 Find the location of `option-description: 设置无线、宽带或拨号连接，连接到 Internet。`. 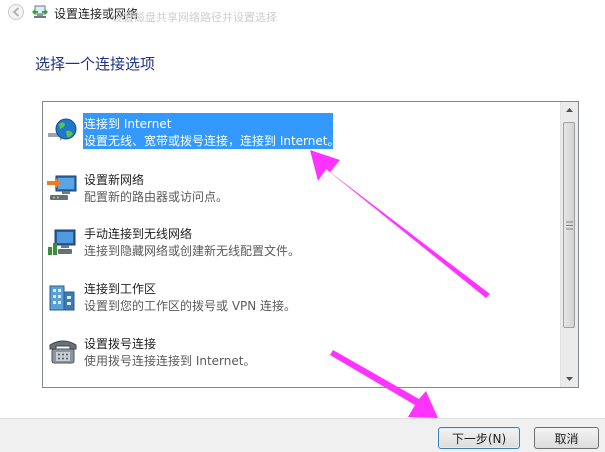

option-description: 设置无线、宽带或拨号连接，连接到 Internet。 is located at coordinates (212, 141).